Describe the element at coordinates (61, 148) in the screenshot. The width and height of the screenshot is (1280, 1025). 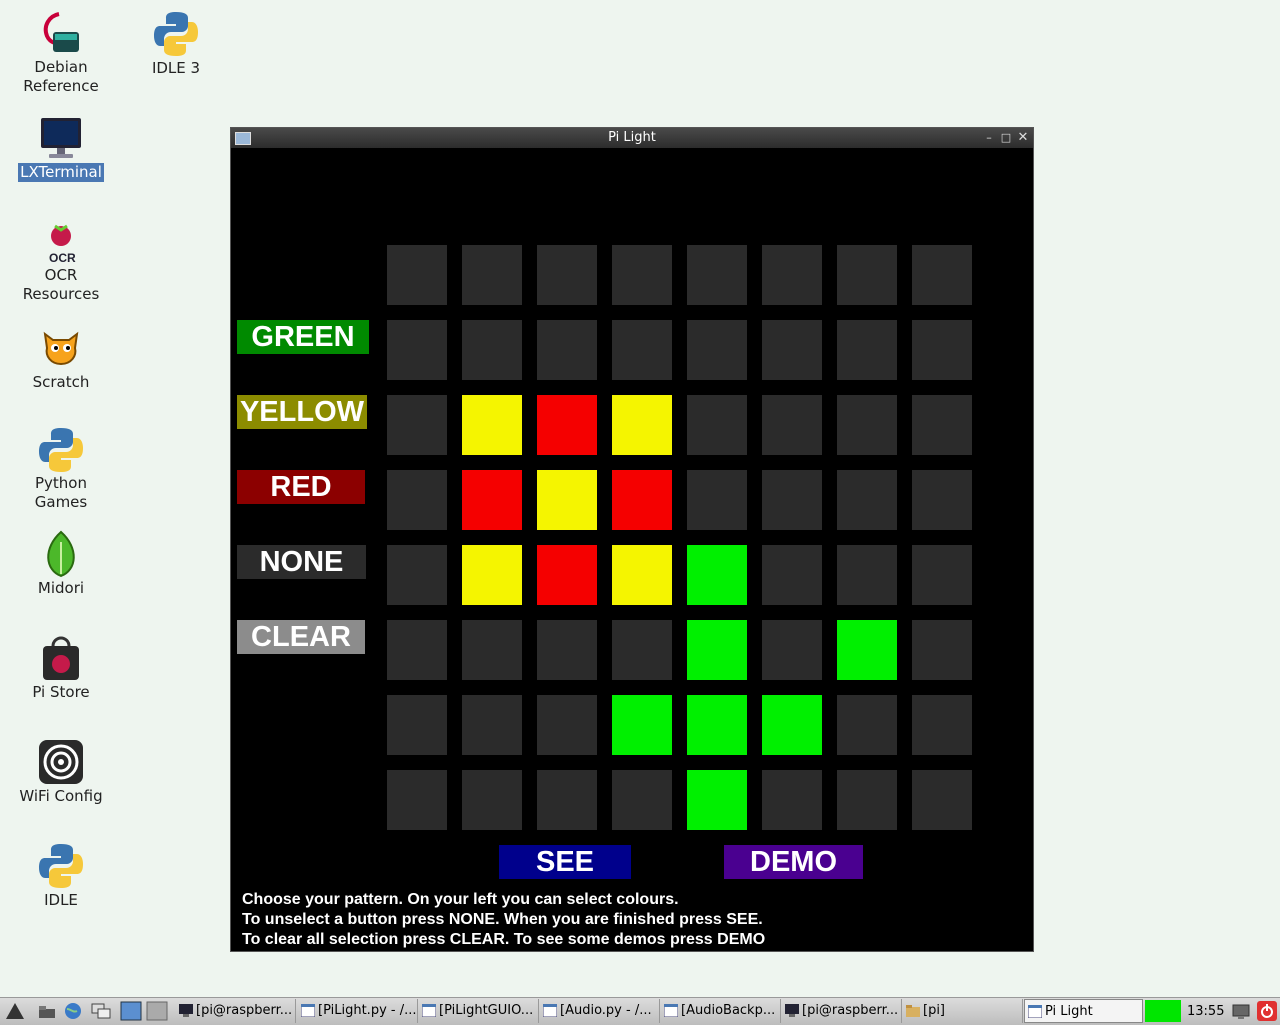
I see `desktop-icon-lxterminal: LXTerminal` at that location.